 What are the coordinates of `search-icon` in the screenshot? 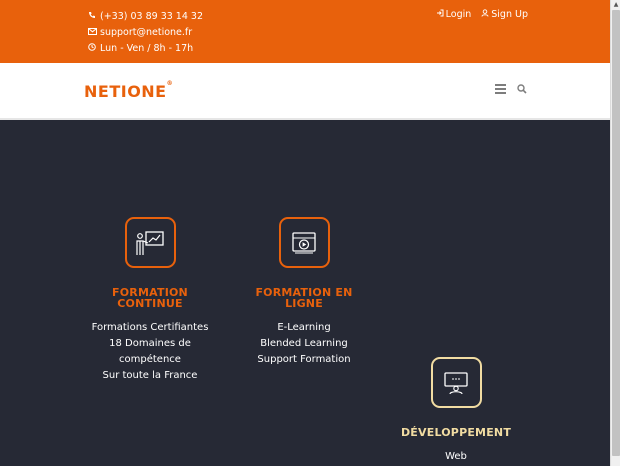 It's located at (522, 89).